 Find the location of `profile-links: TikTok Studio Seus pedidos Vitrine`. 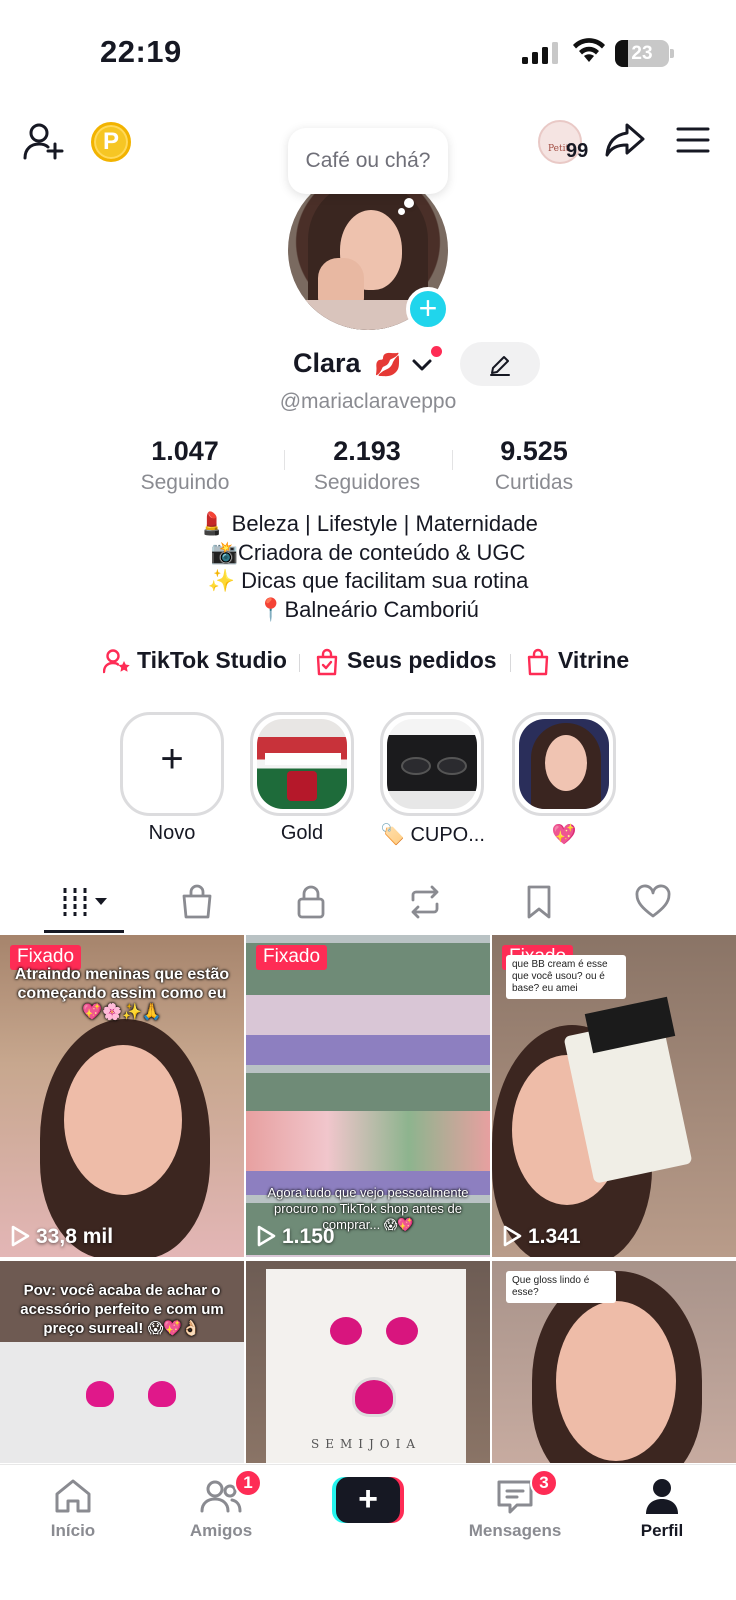

profile-links: TikTok Studio Seus pedidos Vitrine is located at coordinates (368, 664).